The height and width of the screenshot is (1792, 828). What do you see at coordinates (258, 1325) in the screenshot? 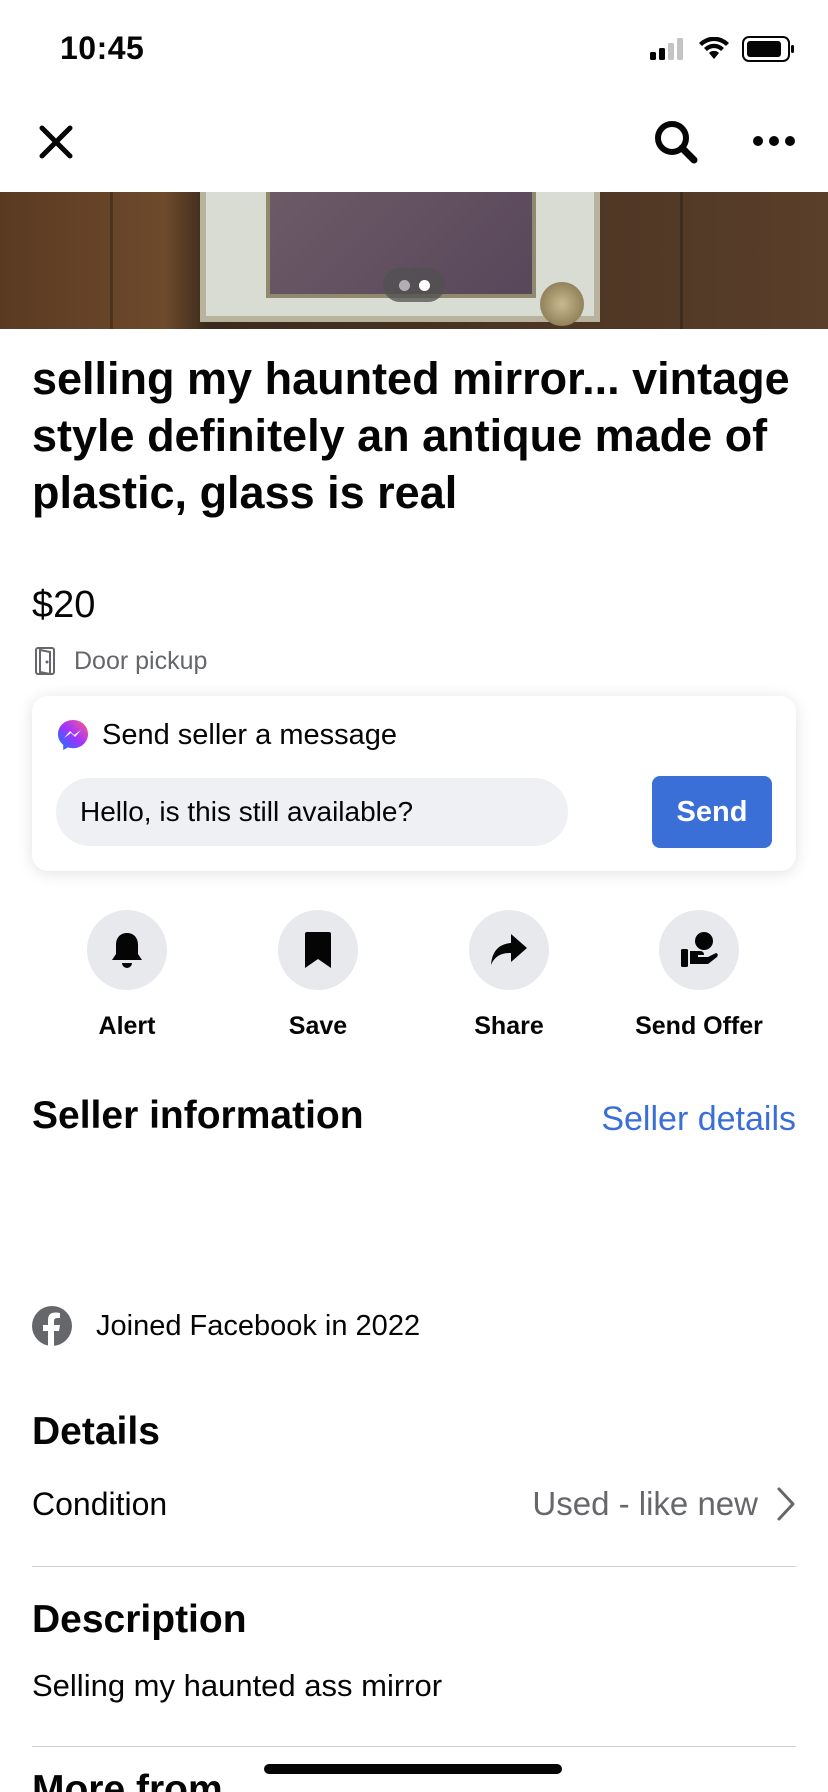
I see `joined-label: Joined Facebook in 2022` at bounding box center [258, 1325].